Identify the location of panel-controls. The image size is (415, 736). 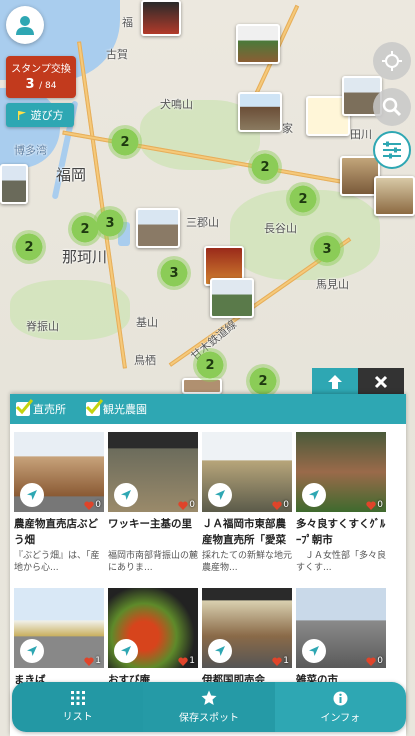
(358, 382).